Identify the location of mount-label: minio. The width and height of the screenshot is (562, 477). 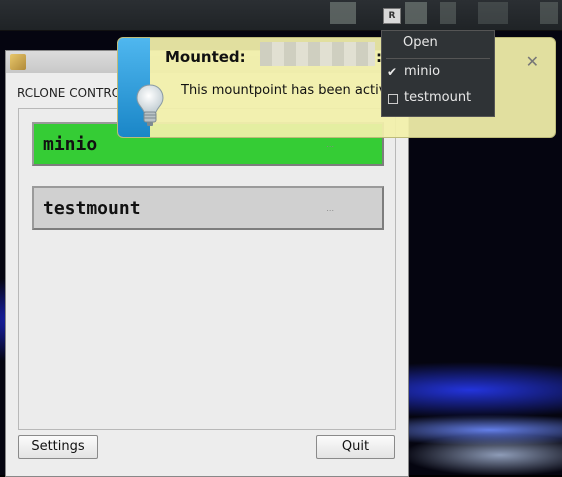
(70, 144).